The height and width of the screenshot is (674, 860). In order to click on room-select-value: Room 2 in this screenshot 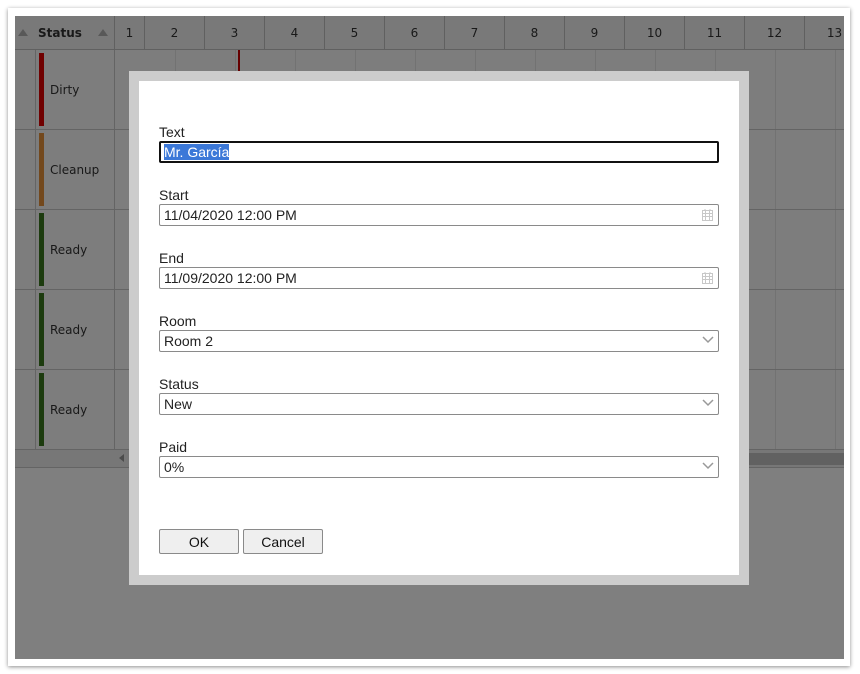, I will do `click(189, 341)`.